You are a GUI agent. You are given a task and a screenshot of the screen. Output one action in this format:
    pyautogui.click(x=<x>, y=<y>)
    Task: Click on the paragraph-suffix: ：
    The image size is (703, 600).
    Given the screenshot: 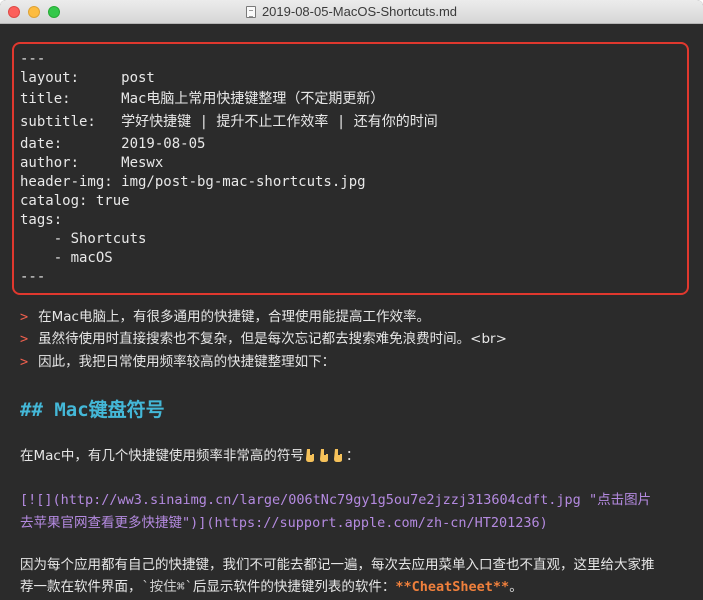 What is the action you would take?
    pyautogui.click(x=352, y=456)
    